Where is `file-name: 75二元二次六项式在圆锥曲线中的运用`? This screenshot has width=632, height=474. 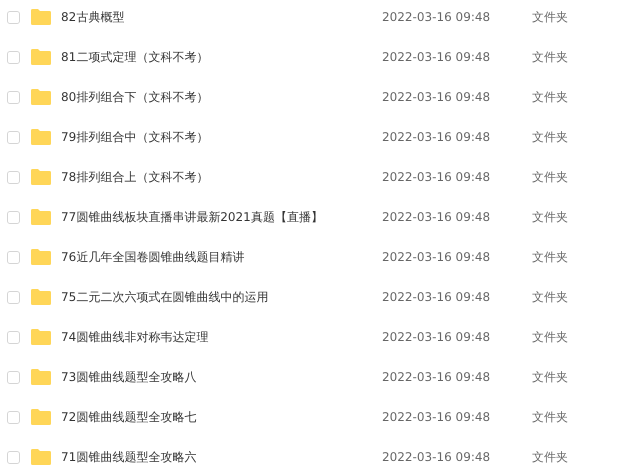 file-name: 75二元二次六项式在圆锥曲线中的运用 is located at coordinates (221, 297).